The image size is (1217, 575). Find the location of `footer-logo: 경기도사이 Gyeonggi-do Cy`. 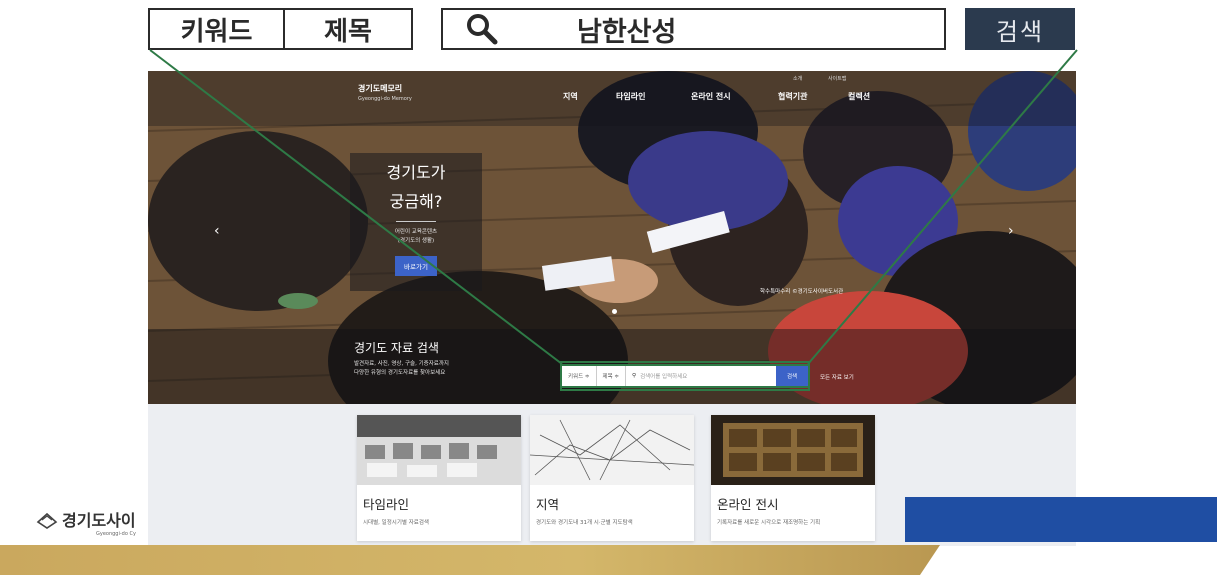

footer-logo: 경기도사이 Gyeonggi-do Cy is located at coordinates (86, 522).